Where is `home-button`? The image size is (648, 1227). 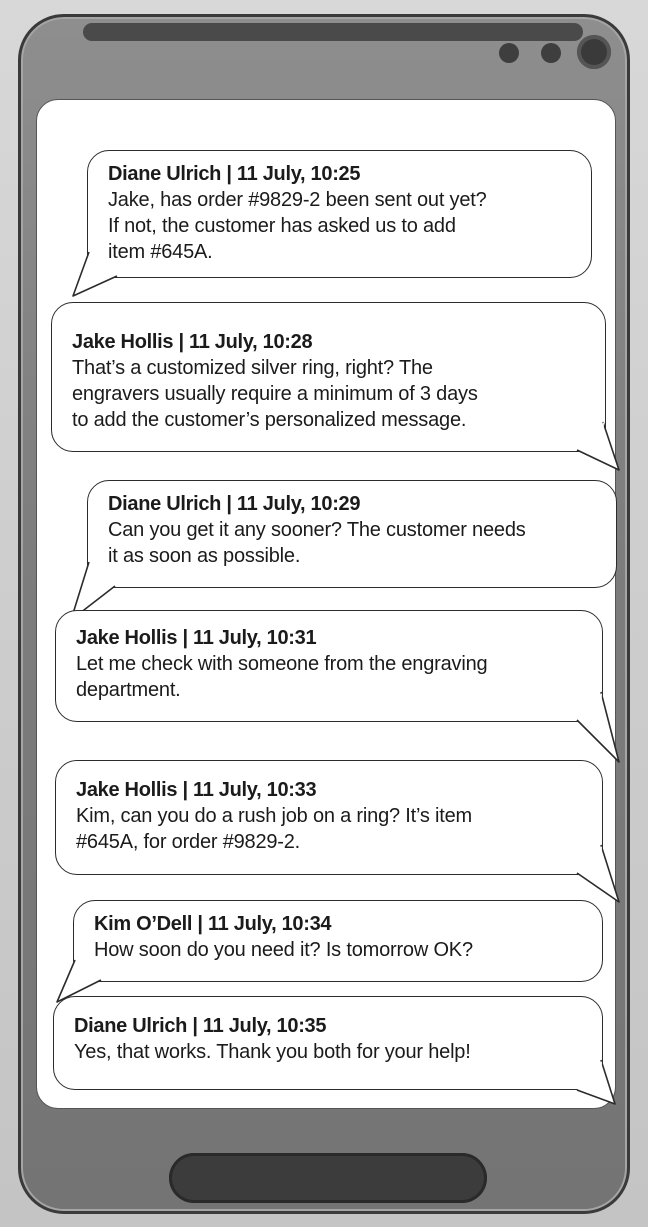 home-button is located at coordinates (328, 1178).